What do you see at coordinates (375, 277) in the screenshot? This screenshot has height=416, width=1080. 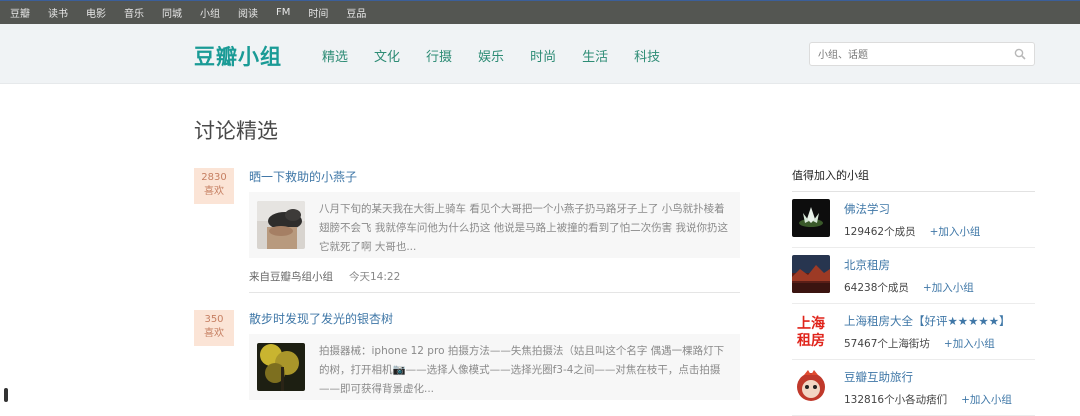 I see `topic-time: 今天14:22` at bounding box center [375, 277].